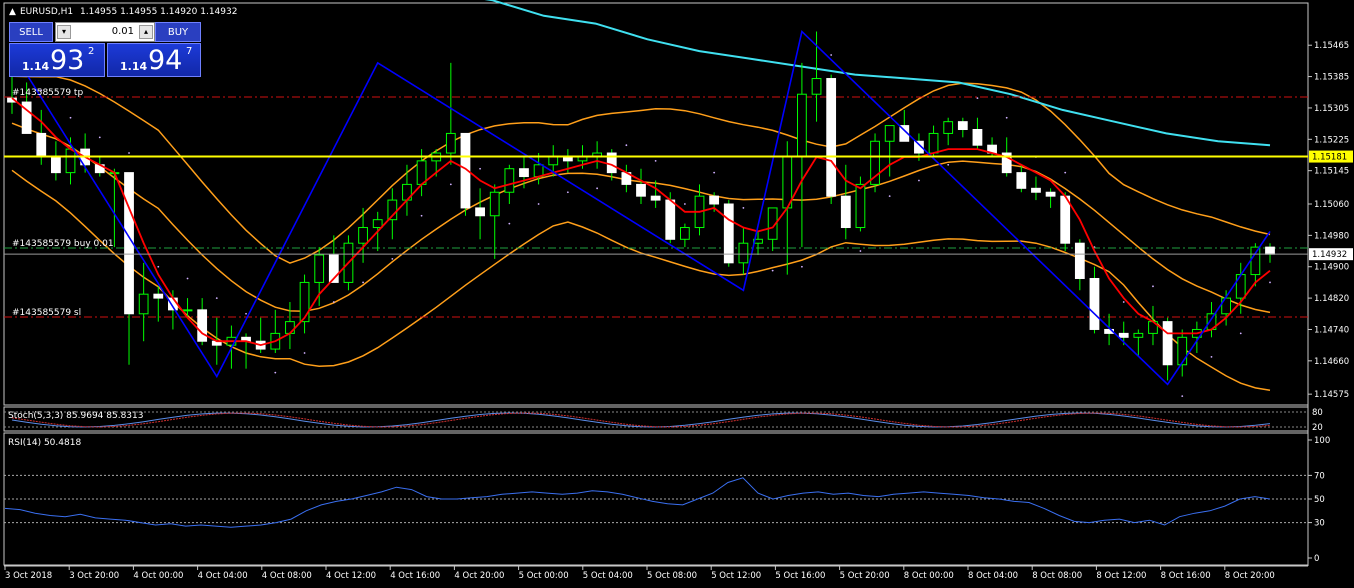 The width and height of the screenshot is (1354, 588). Describe the element at coordinates (1331, 268) in the screenshot. I see `price-tick-label: 1.14900` at that location.